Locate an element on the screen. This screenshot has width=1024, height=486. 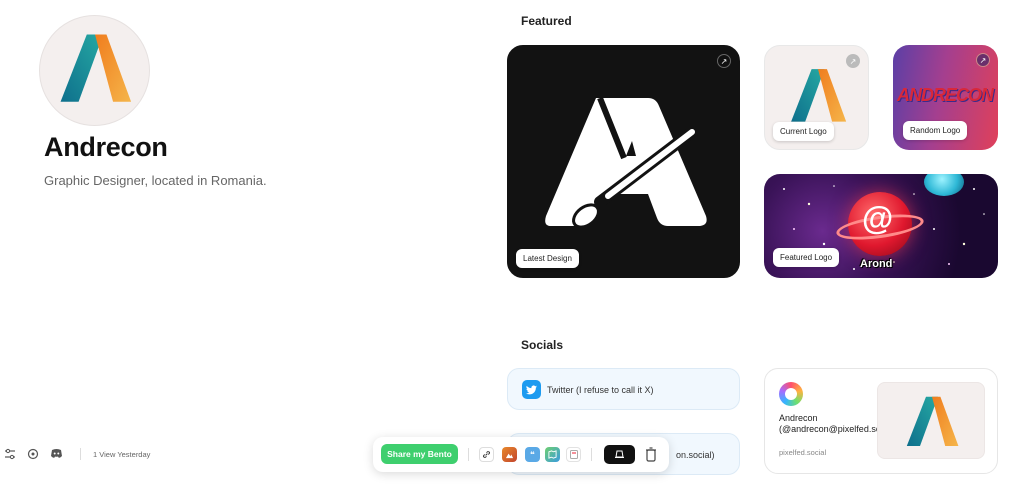
twitter-card: Twitter (I refuse to call it X) is located at coordinates (623, 389).